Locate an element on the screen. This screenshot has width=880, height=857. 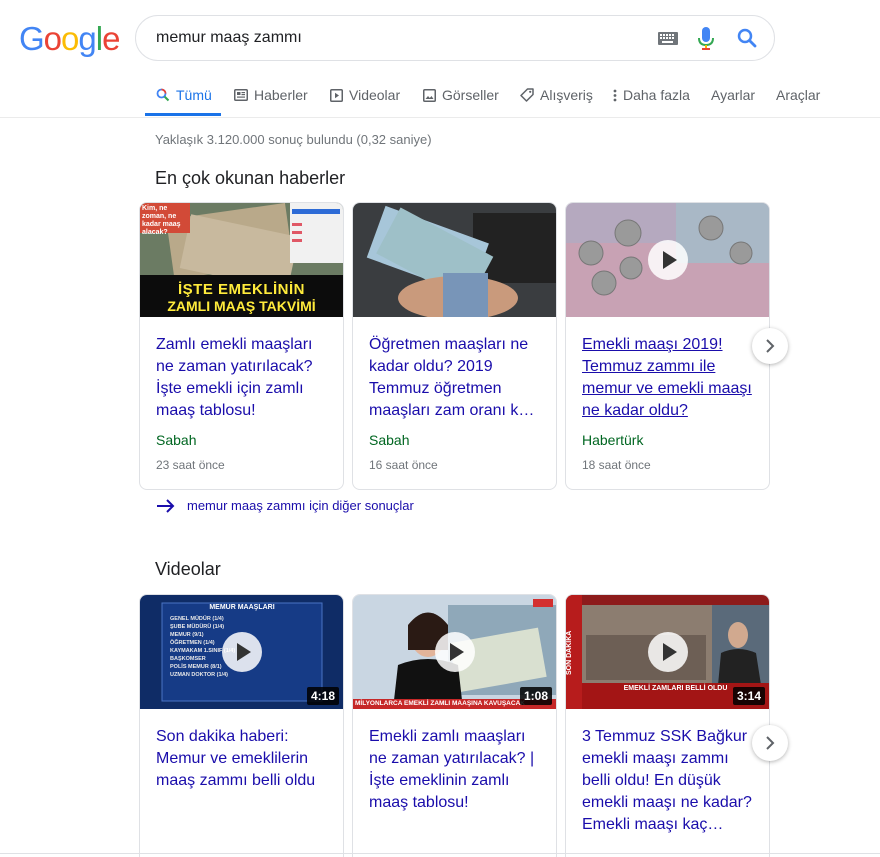
thumbnail-badge: Kim, ne zoman, ne kadar maaş alacak? is located at coordinates (161, 220).